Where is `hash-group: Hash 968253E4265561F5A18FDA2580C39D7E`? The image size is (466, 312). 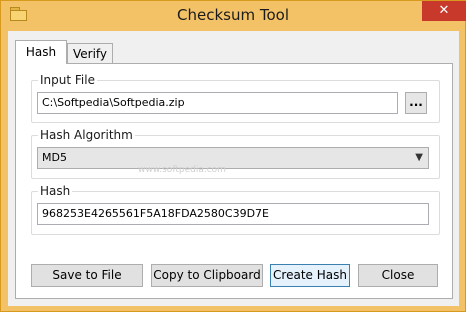
hash-group: Hash 968253E4265561F5A18FDA2580C39D7E is located at coordinates (235, 209).